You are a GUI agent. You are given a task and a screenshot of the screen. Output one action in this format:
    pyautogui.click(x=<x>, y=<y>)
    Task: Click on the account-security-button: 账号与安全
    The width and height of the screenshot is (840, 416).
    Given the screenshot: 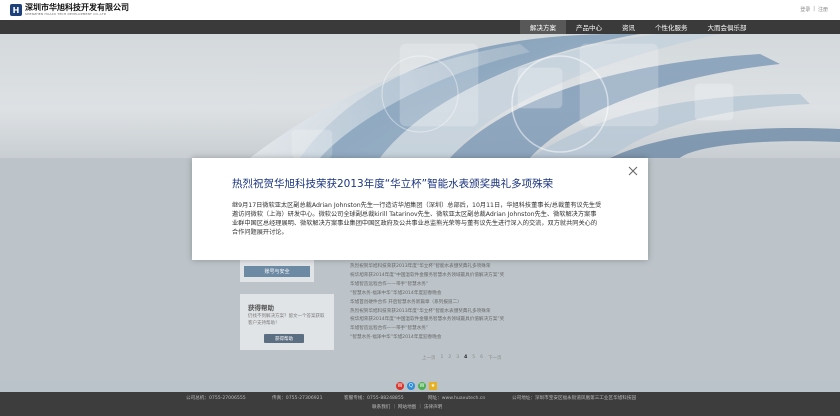 What is the action you would take?
    pyautogui.click(x=277, y=271)
    